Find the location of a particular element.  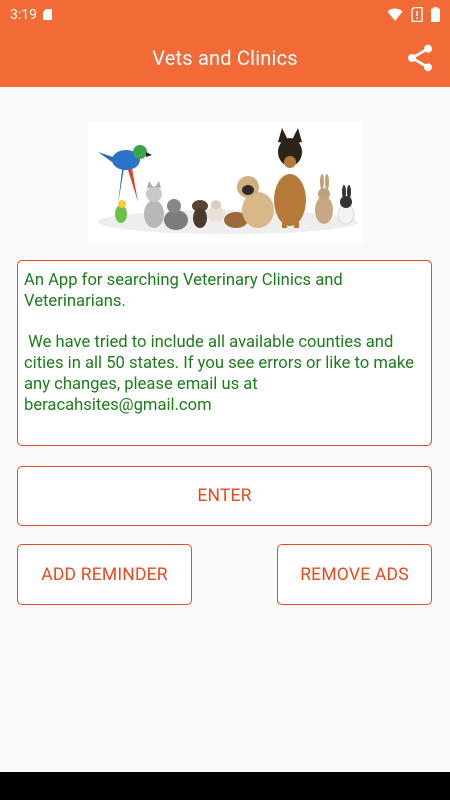

app-title: Vets and Clinics is located at coordinates (225, 58).